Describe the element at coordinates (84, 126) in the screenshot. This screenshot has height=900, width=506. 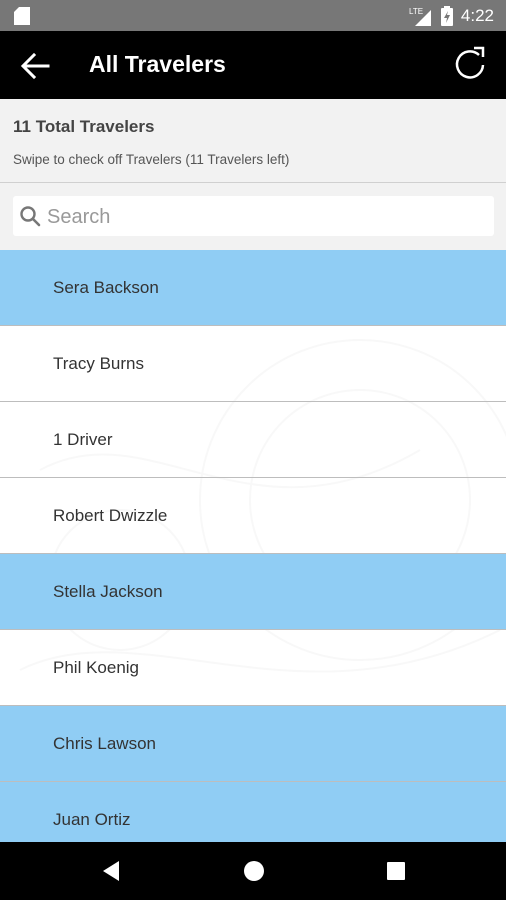
I see `total-travelers-label: 11 Total Travelers` at that location.